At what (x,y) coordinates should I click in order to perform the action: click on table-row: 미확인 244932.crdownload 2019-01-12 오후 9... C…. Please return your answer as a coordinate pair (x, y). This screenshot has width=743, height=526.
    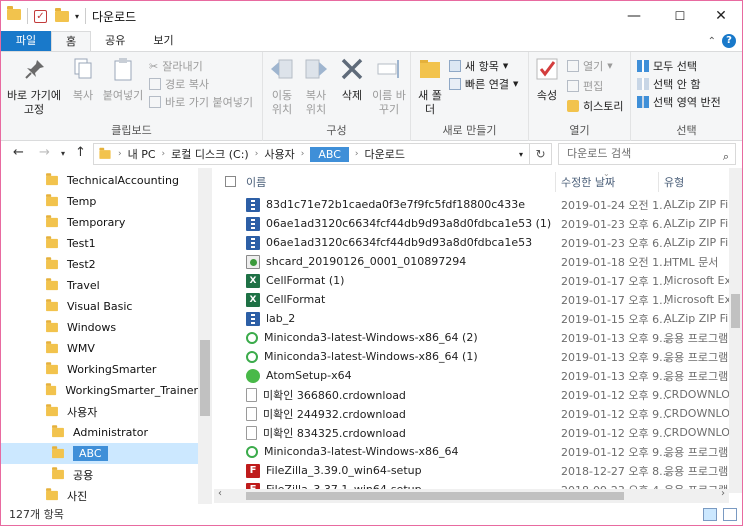
    Looking at the image, I should click on (478, 413).